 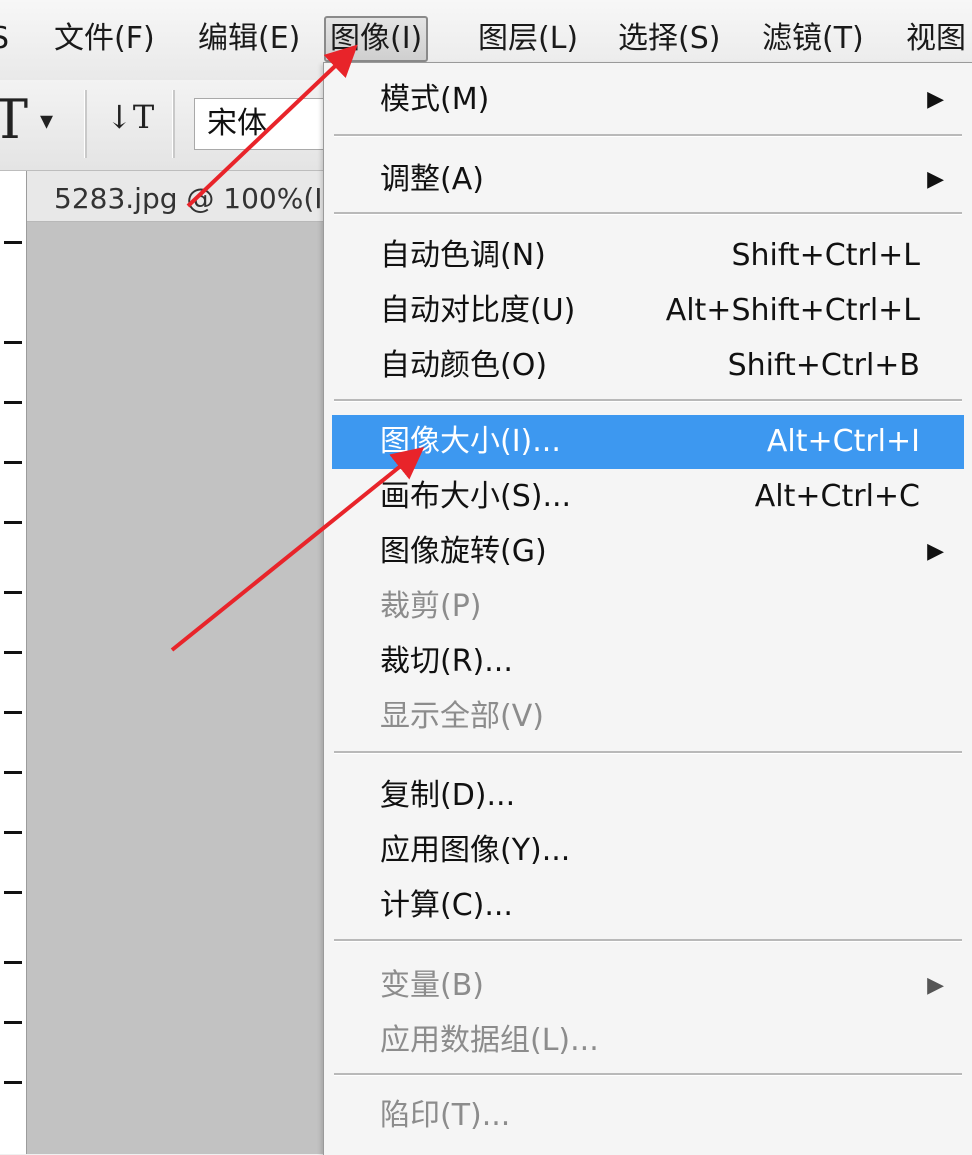 What do you see at coordinates (14, 119) in the screenshot?
I see `text-tool-icon: T` at bounding box center [14, 119].